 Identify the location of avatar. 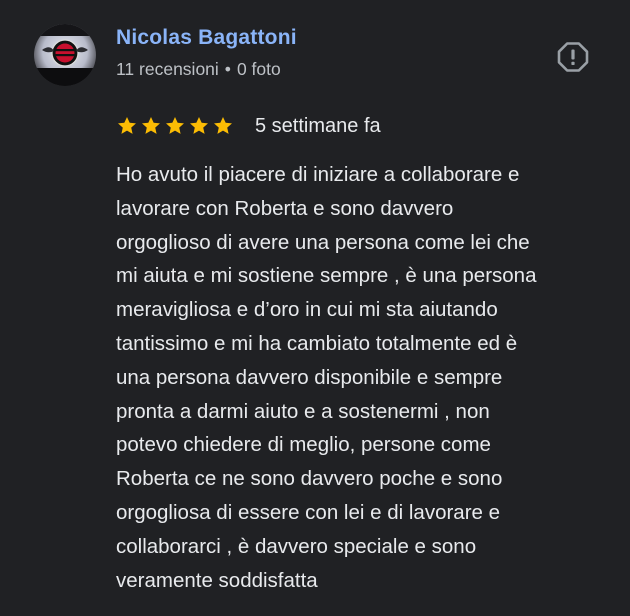
(65, 55).